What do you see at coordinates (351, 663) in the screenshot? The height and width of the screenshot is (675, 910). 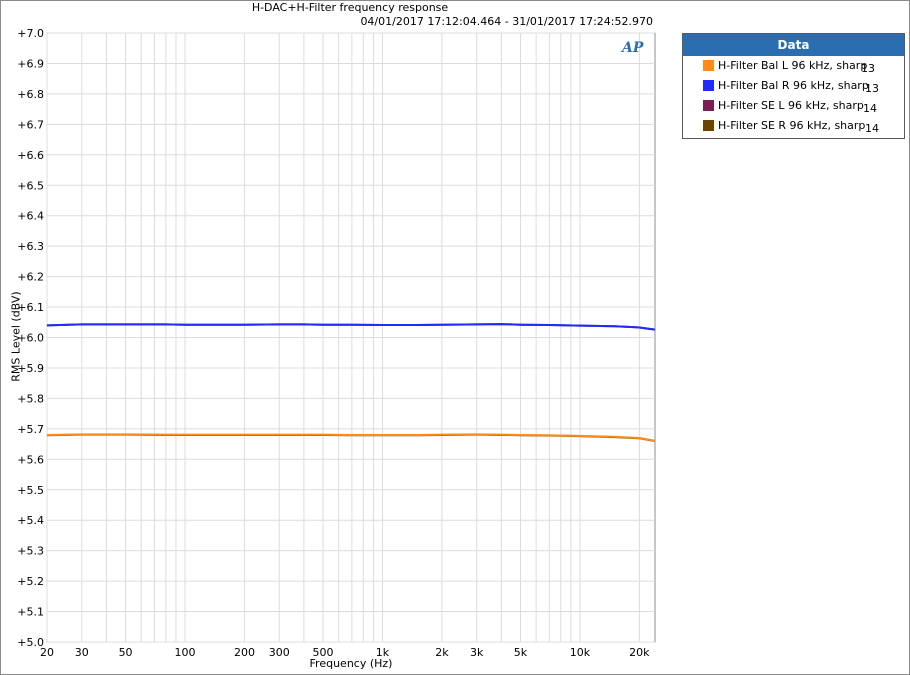 I see `x-axis-label: Frequency (Hz)` at bounding box center [351, 663].